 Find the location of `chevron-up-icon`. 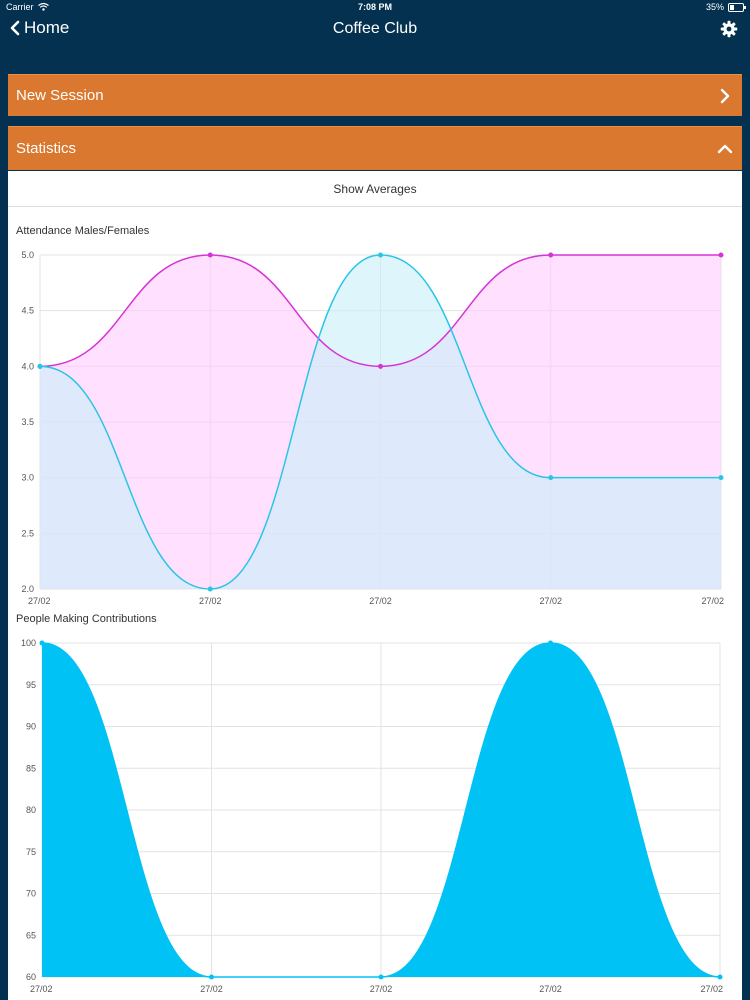

chevron-up-icon is located at coordinates (725, 149).